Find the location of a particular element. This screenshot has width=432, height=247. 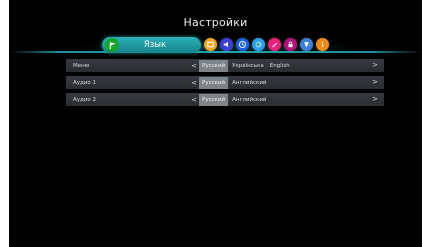

antenna-icon is located at coordinates (306, 44).